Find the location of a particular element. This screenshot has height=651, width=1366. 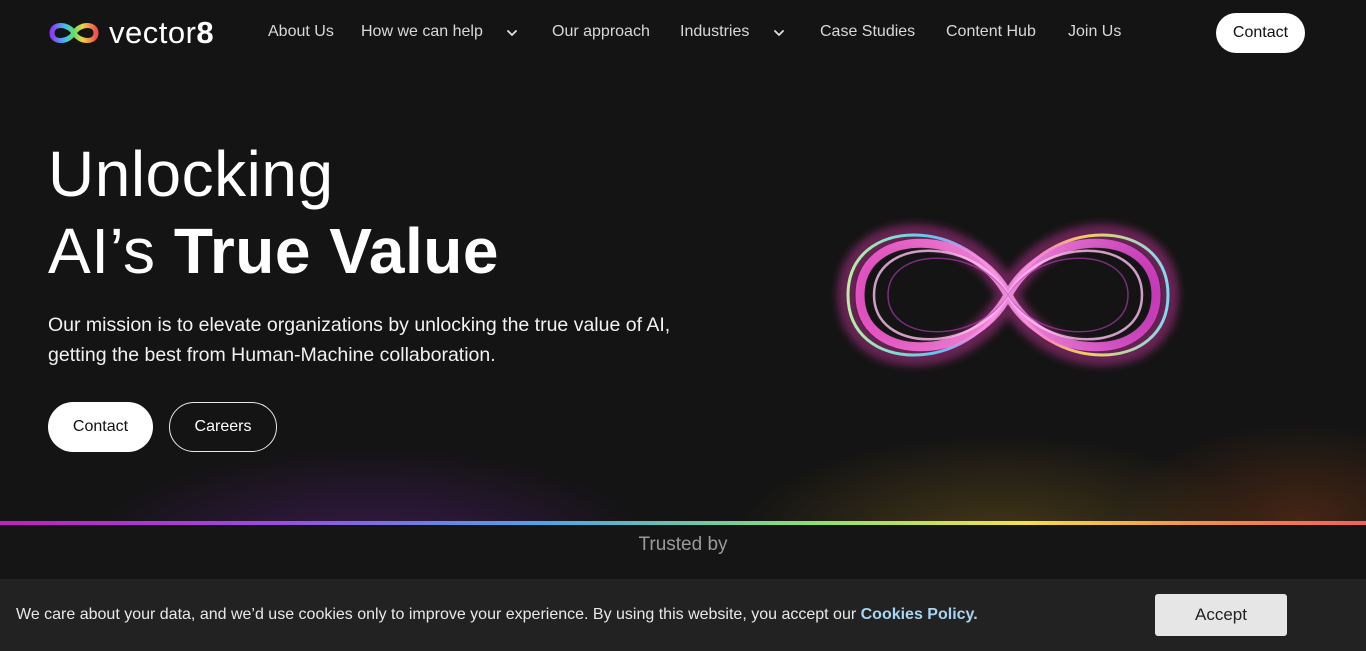

nav-item-how-we-can-help: How we can help is located at coordinates (422, 32).